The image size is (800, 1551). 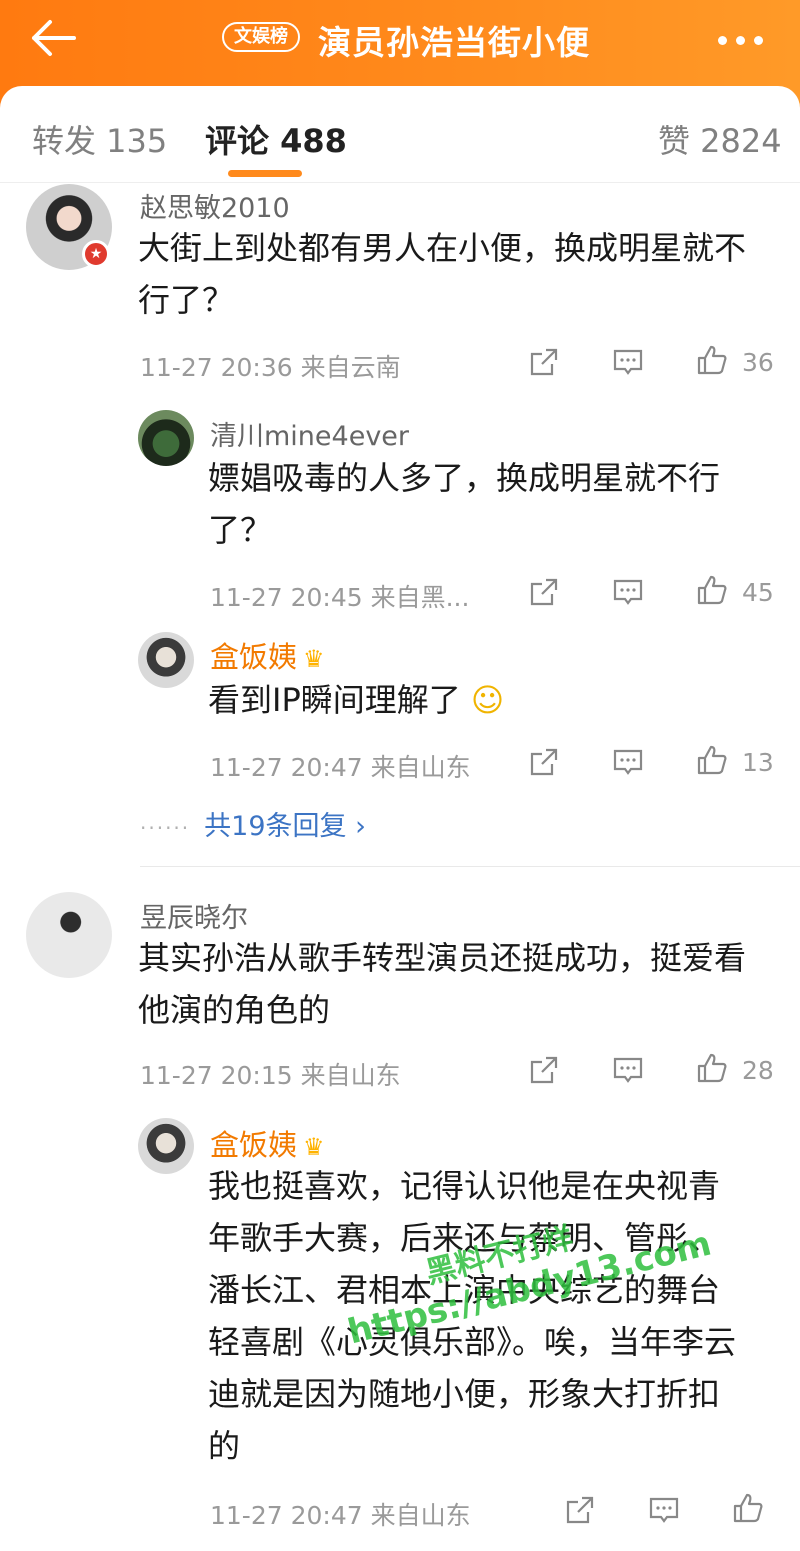 I want to click on active-tab-indicator, so click(x=265, y=173).